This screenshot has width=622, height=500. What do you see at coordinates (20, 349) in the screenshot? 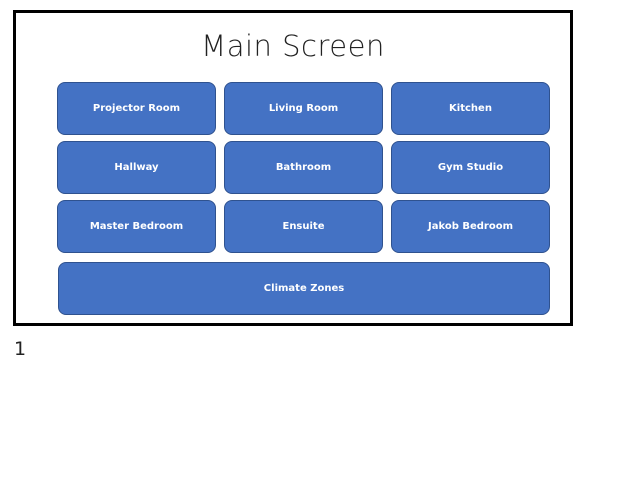
I see `page-number: 1` at bounding box center [20, 349].